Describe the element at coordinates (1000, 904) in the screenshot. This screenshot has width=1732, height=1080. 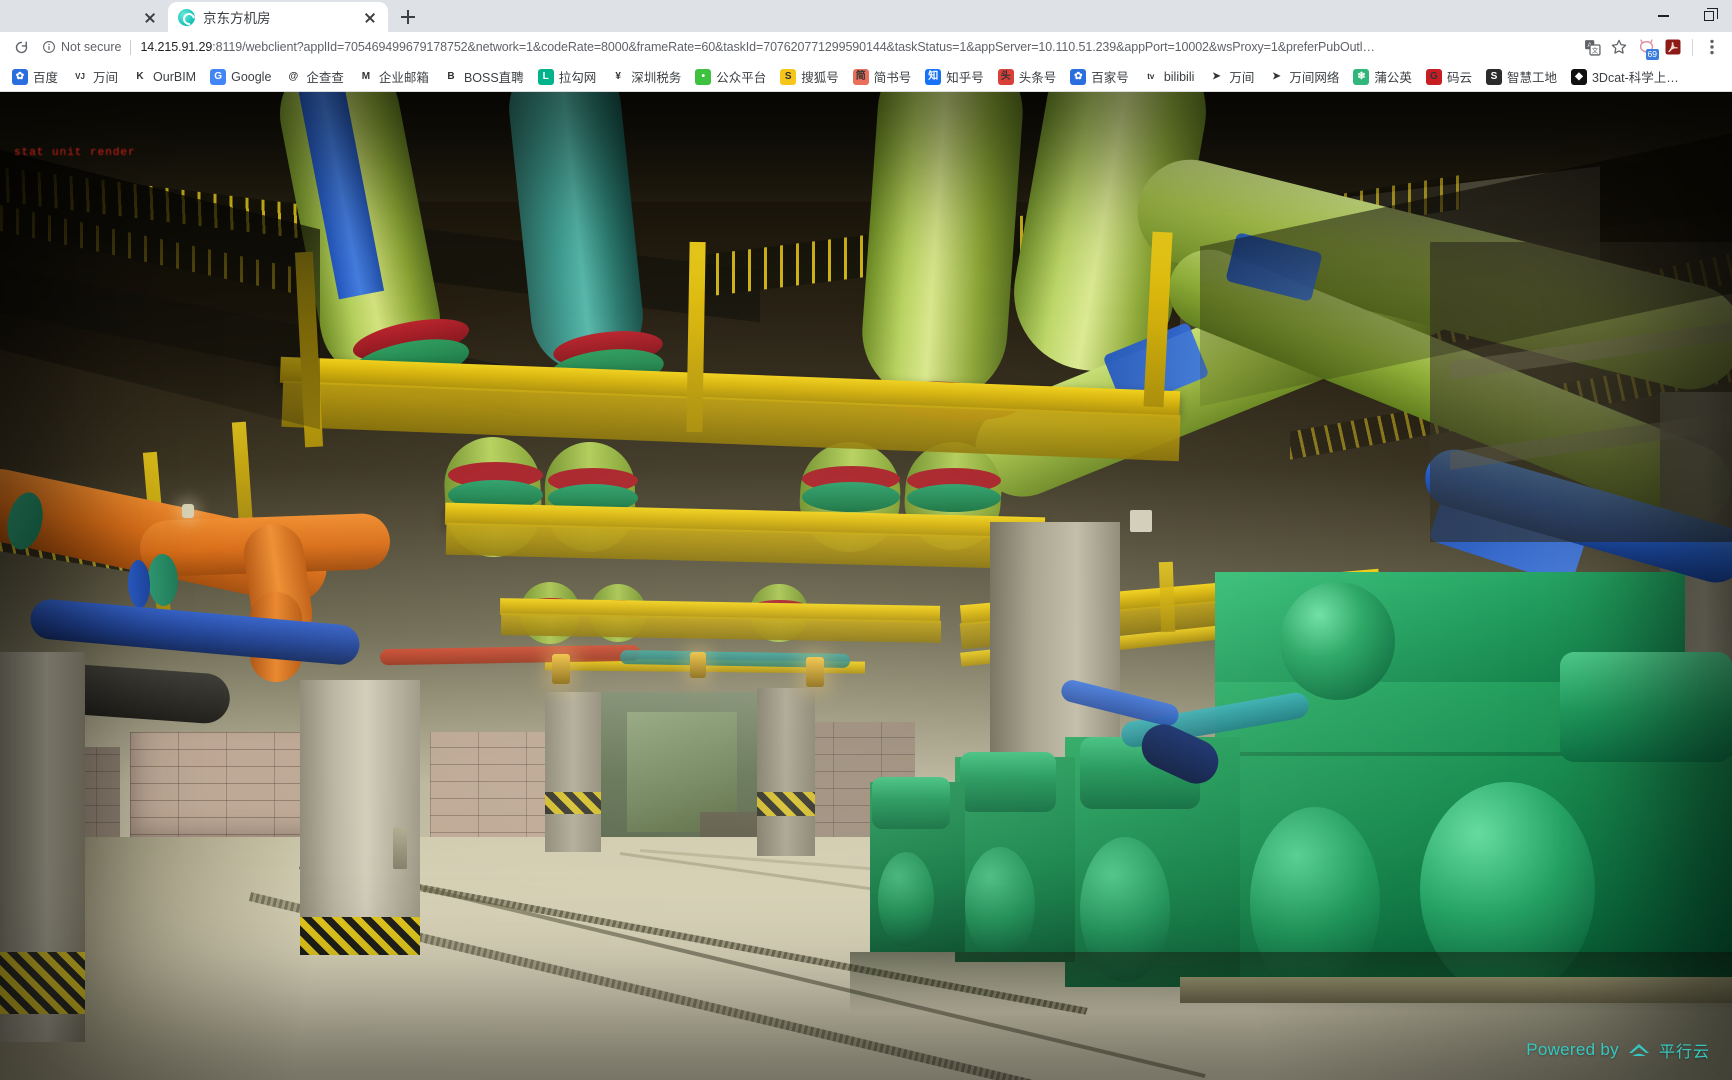
I see `green-chiller-third-dome` at that location.